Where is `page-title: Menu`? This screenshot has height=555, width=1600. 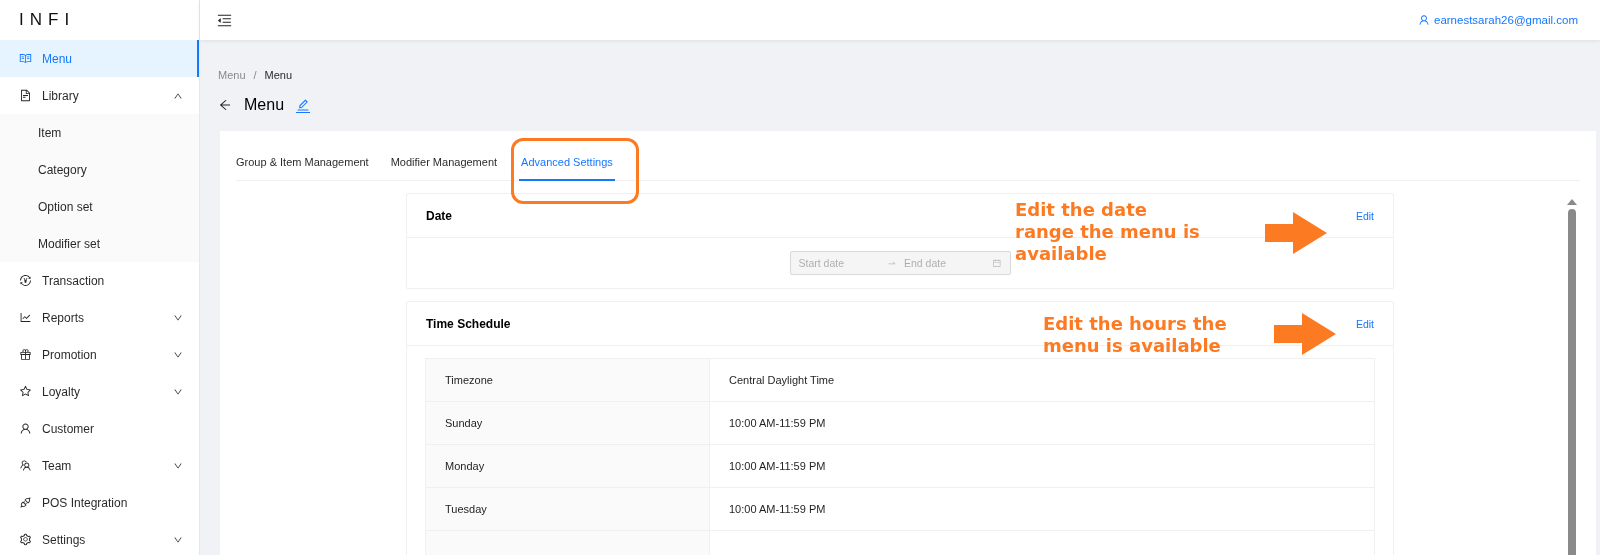 page-title: Menu is located at coordinates (264, 105).